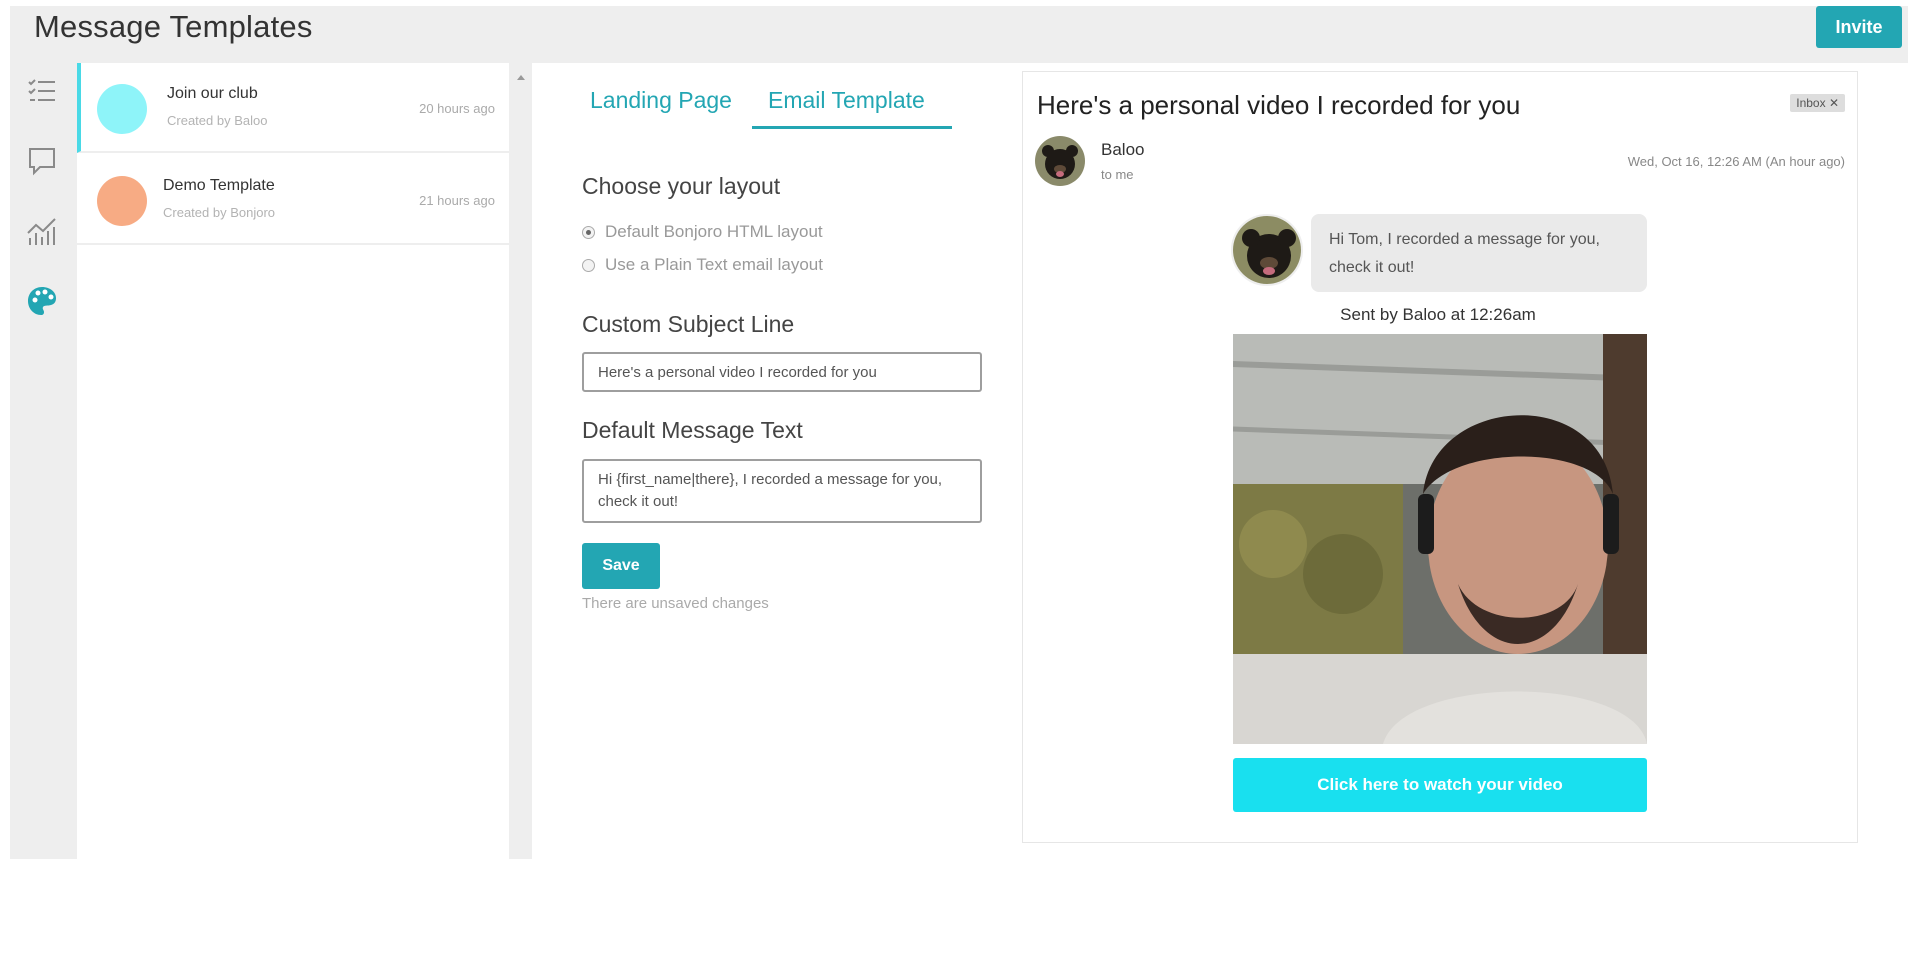  Describe the element at coordinates (42, 91) in the screenshot. I see `task-list-icon` at that location.